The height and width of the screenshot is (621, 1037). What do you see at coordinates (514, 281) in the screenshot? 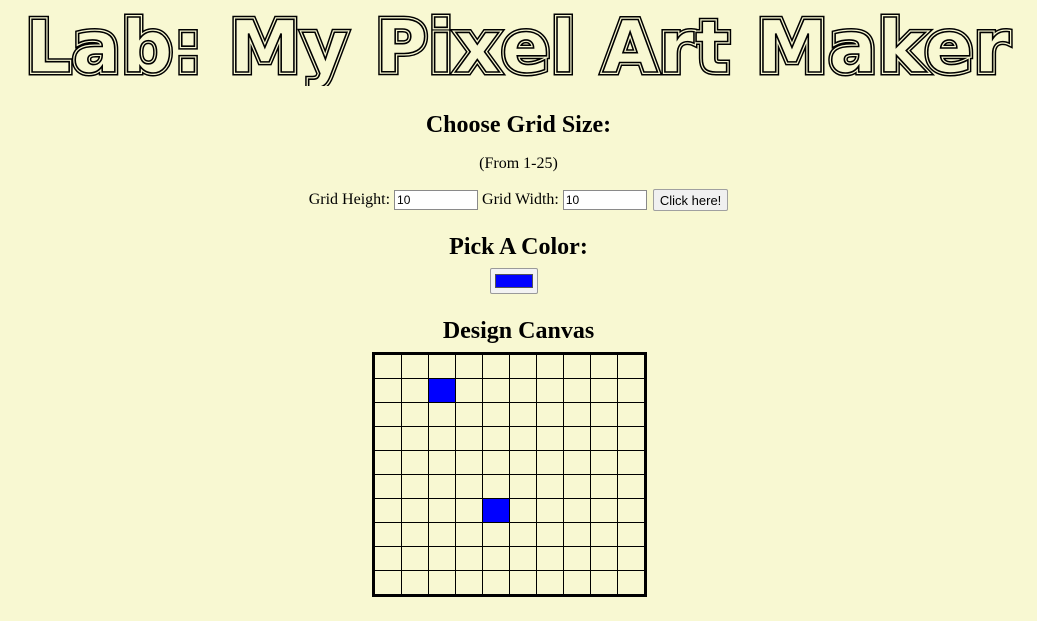
I see `color-picker` at bounding box center [514, 281].